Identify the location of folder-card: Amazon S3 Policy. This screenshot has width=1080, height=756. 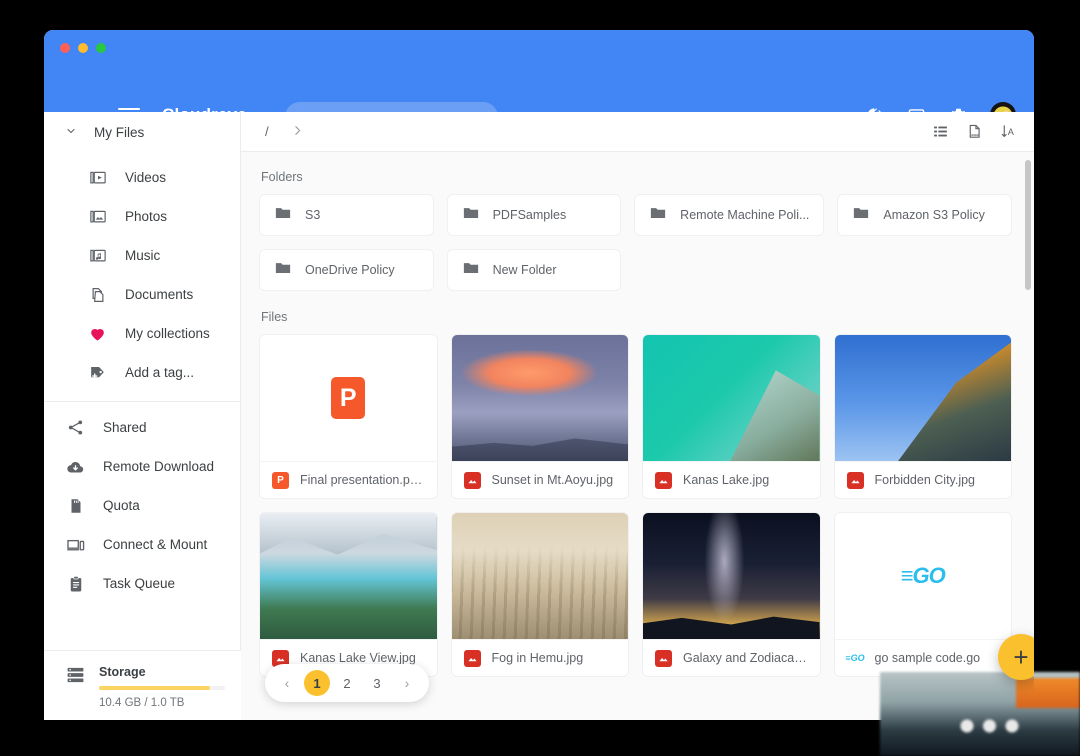
(924, 215).